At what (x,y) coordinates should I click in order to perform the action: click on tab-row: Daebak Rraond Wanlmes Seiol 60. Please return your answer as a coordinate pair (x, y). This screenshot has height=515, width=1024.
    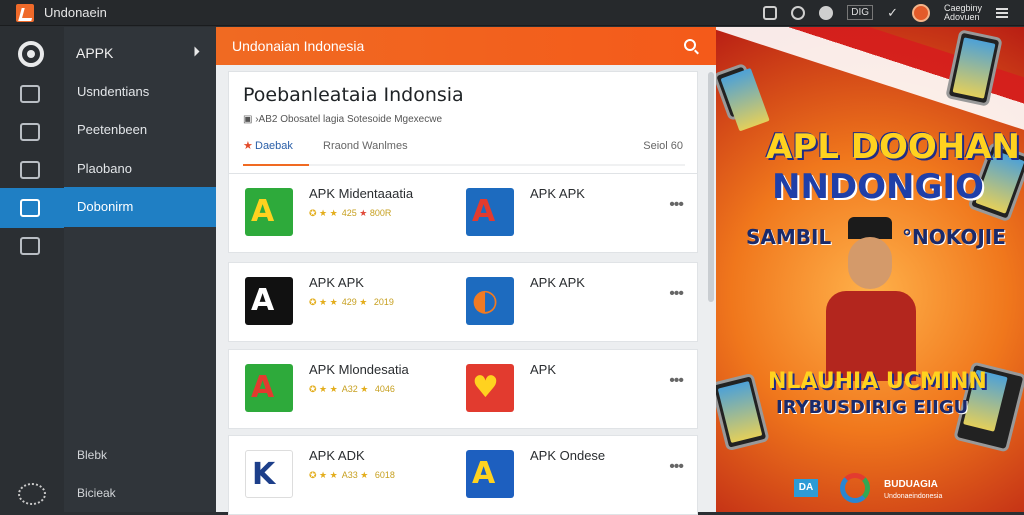
    Looking at the image, I should click on (463, 149).